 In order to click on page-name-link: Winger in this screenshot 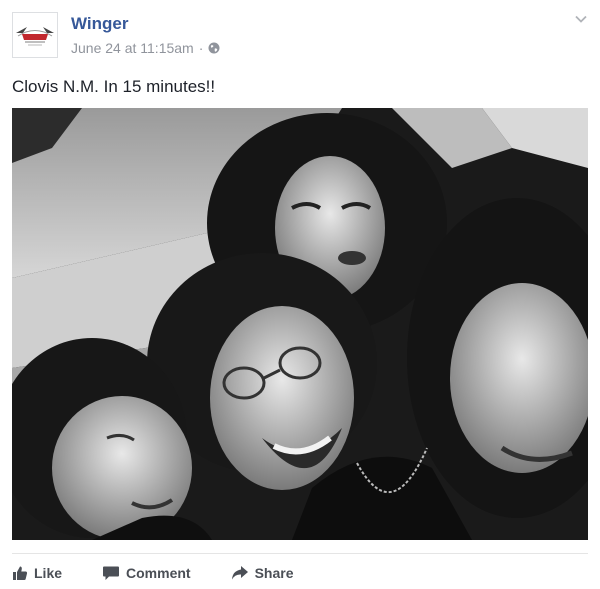, I will do `click(99, 24)`.